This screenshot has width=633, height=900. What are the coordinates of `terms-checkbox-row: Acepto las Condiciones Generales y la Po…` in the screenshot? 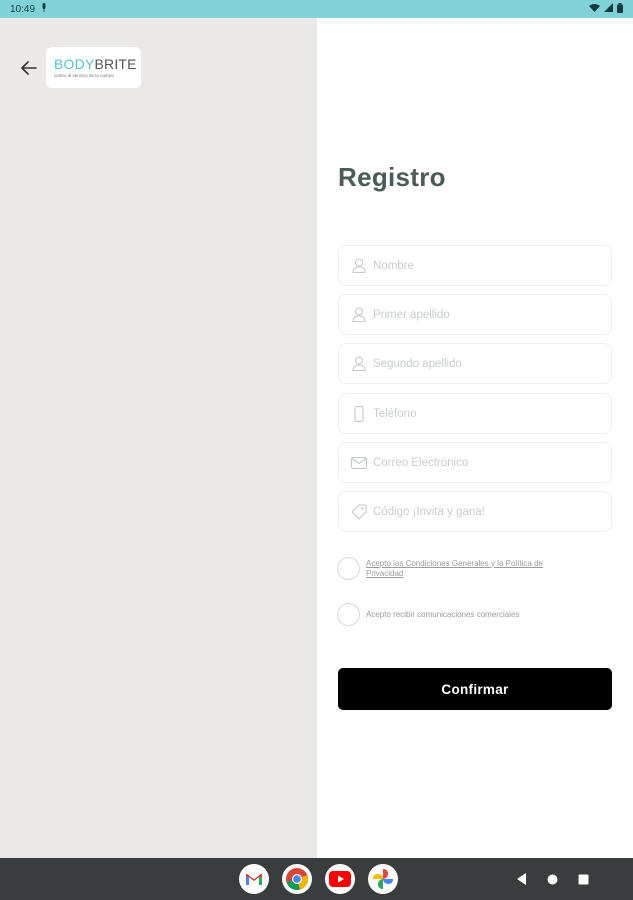 It's located at (456, 568).